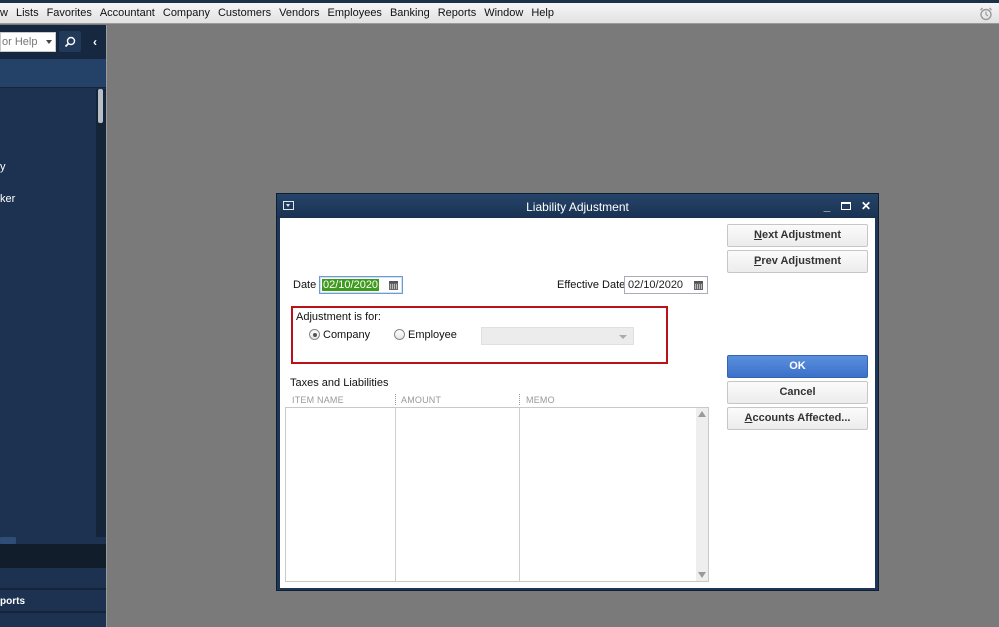  What do you see at coordinates (8, 540) in the screenshot?
I see `sidebar-resize-grip` at bounding box center [8, 540].